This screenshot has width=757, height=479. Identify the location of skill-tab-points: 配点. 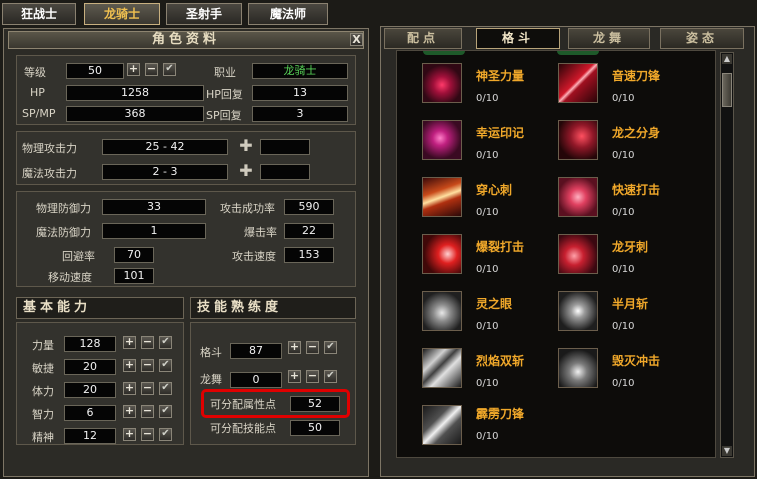
(423, 38).